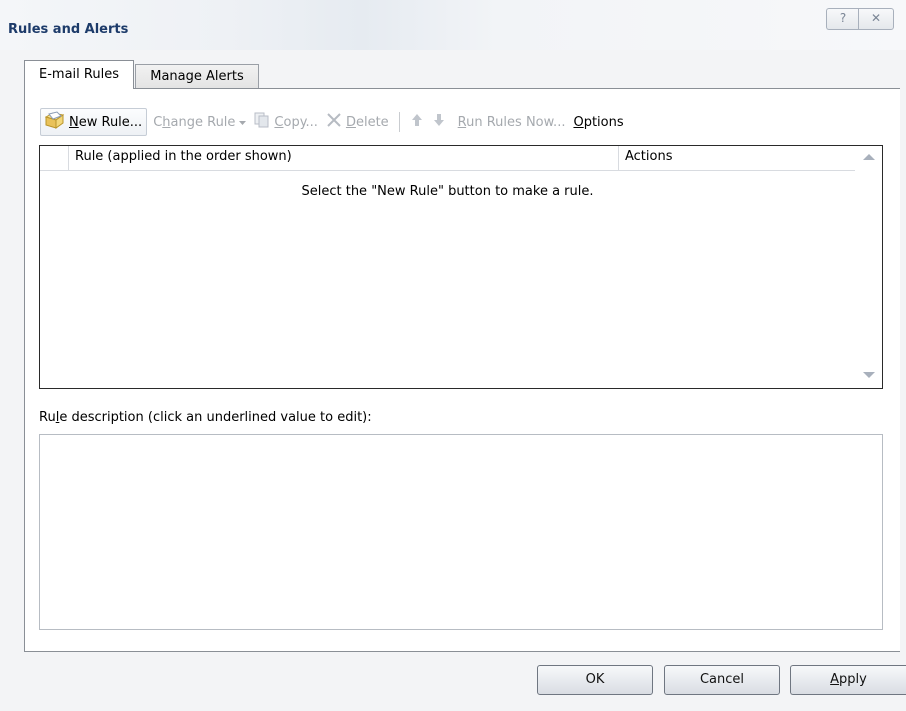 This screenshot has width=906, height=711. Describe the element at coordinates (68, 29) in the screenshot. I see `window-title: Rules and Alerts` at that location.